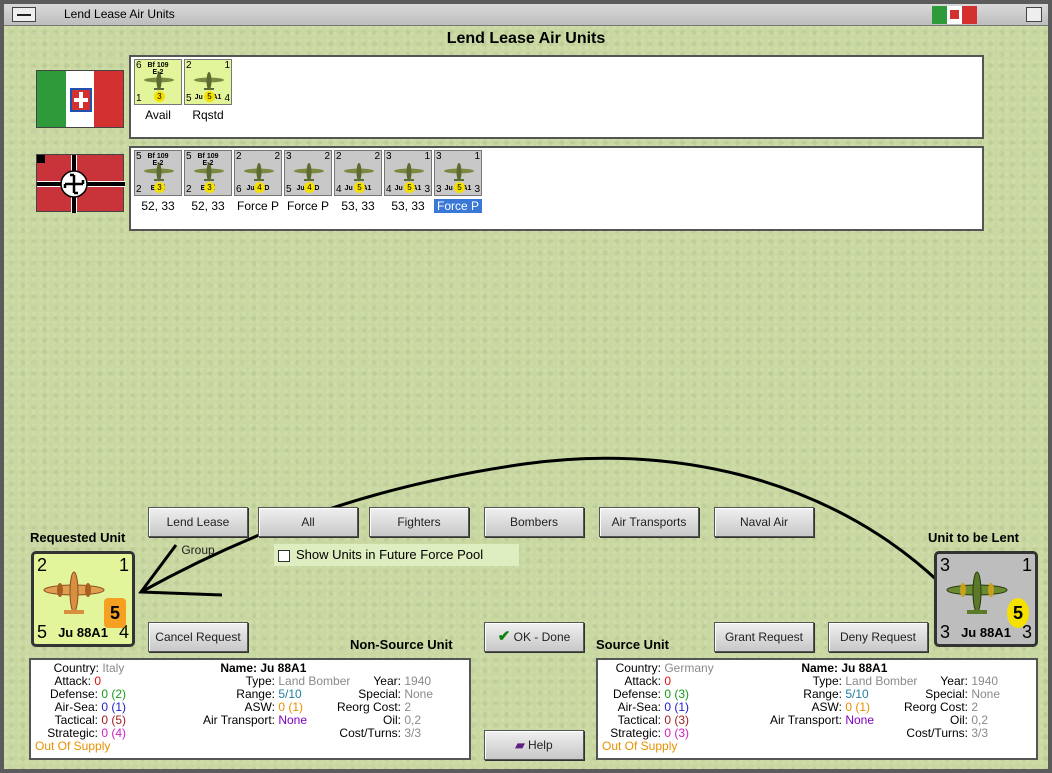  I want to click on italy-flag-mini-icon, so click(955, 15).